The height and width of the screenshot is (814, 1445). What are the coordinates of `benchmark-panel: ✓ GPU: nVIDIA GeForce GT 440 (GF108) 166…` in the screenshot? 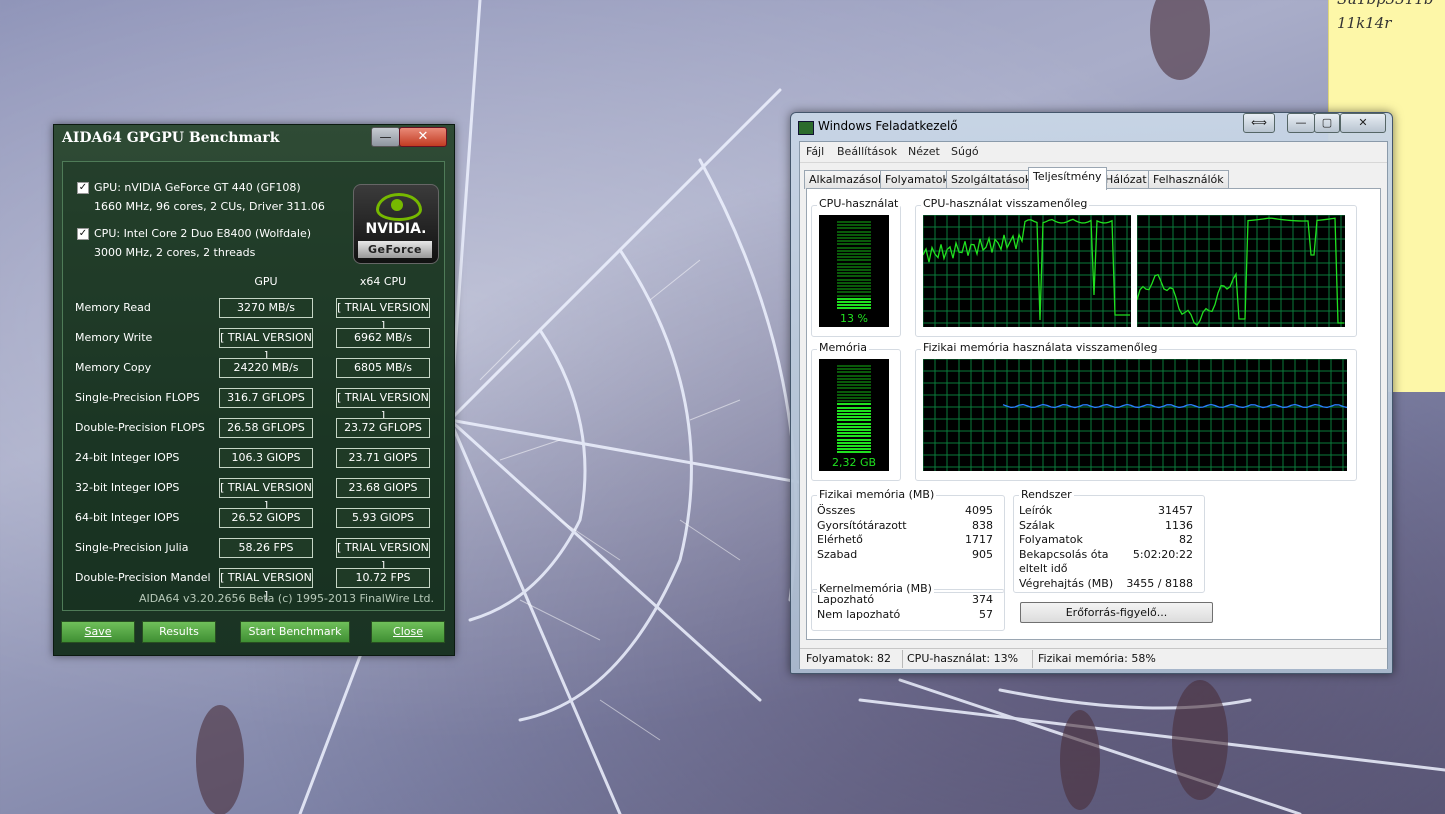 It's located at (253, 386).